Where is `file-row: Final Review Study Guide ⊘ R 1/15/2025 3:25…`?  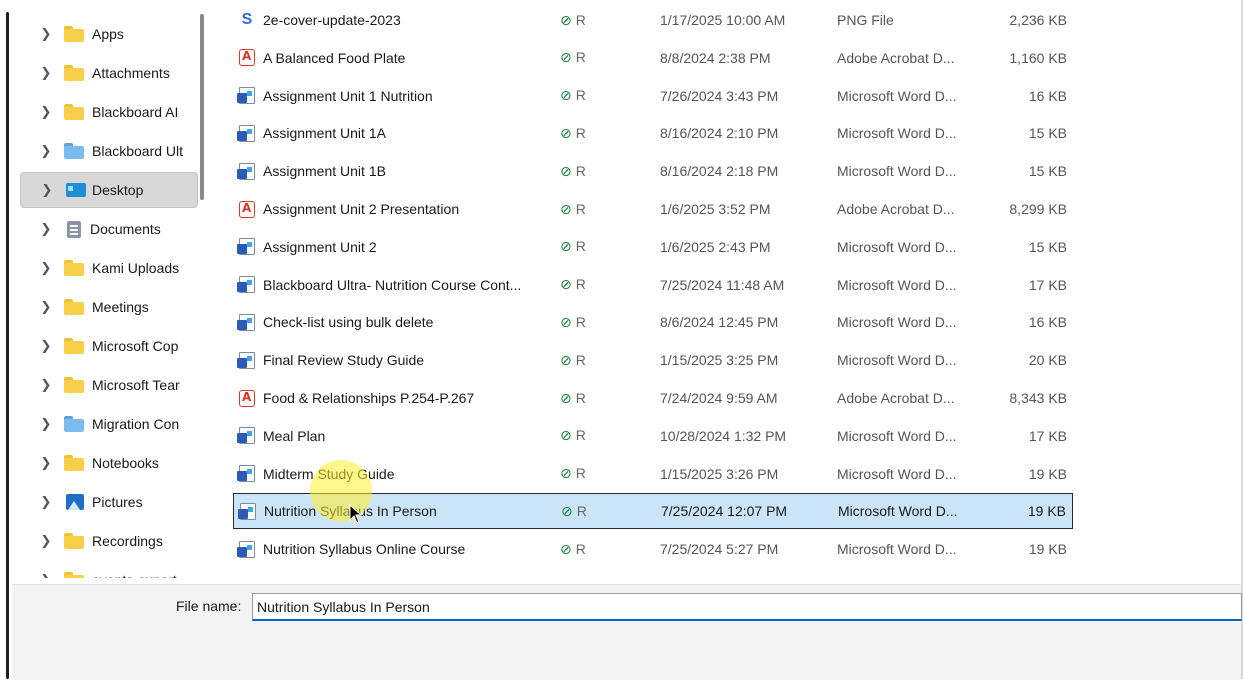
file-row: Final Review Study Guide ⊘ R 1/15/2025 3:25… is located at coordinates (653, 360).